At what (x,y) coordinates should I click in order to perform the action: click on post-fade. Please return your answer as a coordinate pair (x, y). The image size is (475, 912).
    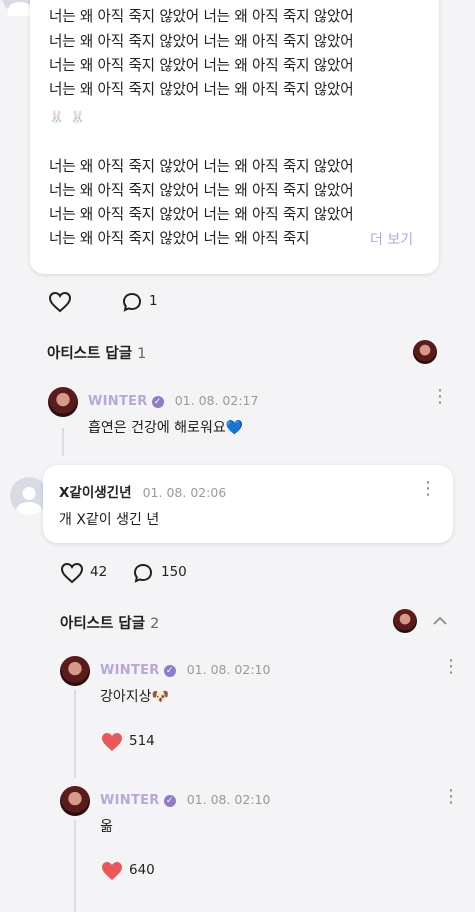
    Looking at the image, I should click on (340, 240).